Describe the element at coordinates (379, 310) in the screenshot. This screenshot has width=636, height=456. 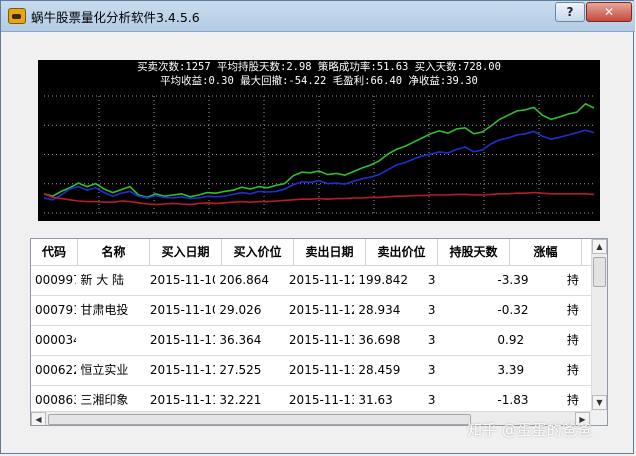
I see `table-cell: 28.934` at that location.